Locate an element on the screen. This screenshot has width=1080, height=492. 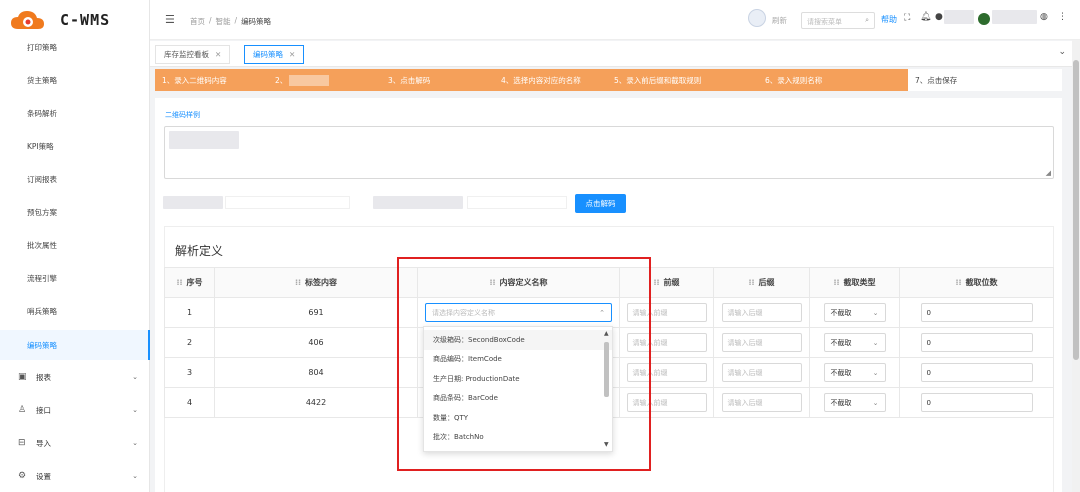
menu-search-input: 请搜索菜单 ⌕ is located at coordinates (838, 20).